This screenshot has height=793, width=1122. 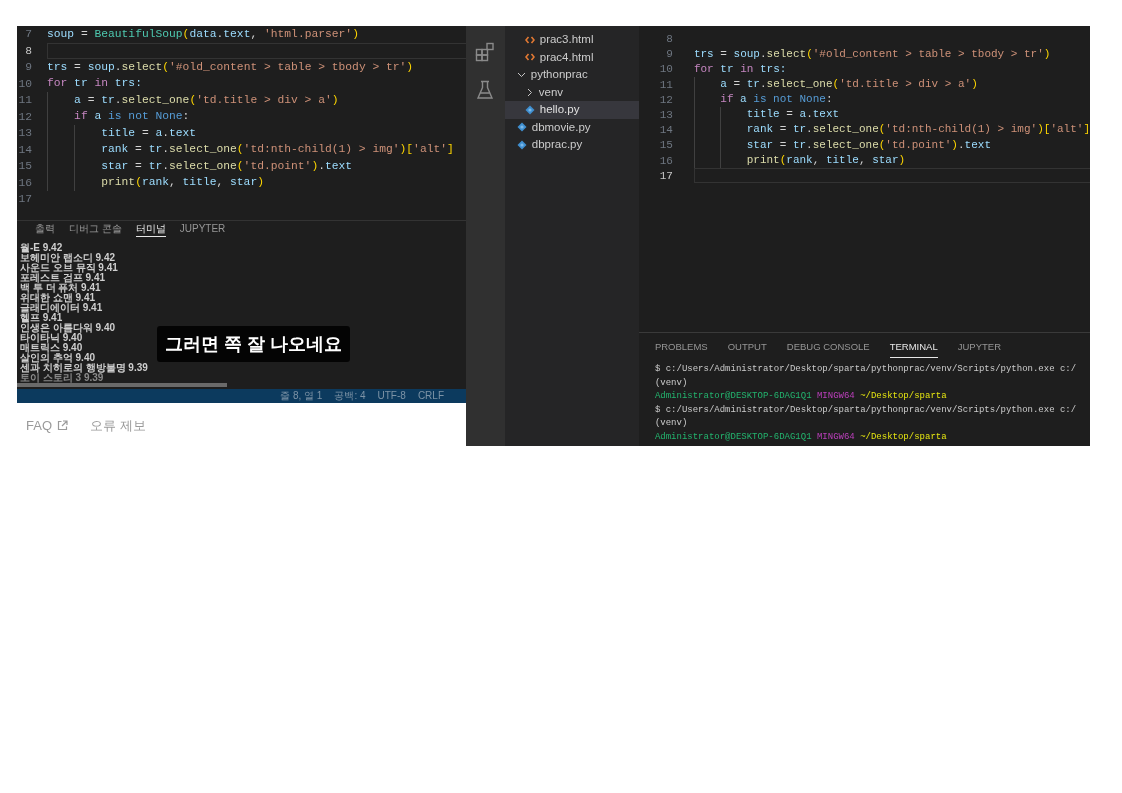 What do you see at coordinates (28, 34) in the screenshot?
I see `line-number: 7` at bounding box center [28, 34].